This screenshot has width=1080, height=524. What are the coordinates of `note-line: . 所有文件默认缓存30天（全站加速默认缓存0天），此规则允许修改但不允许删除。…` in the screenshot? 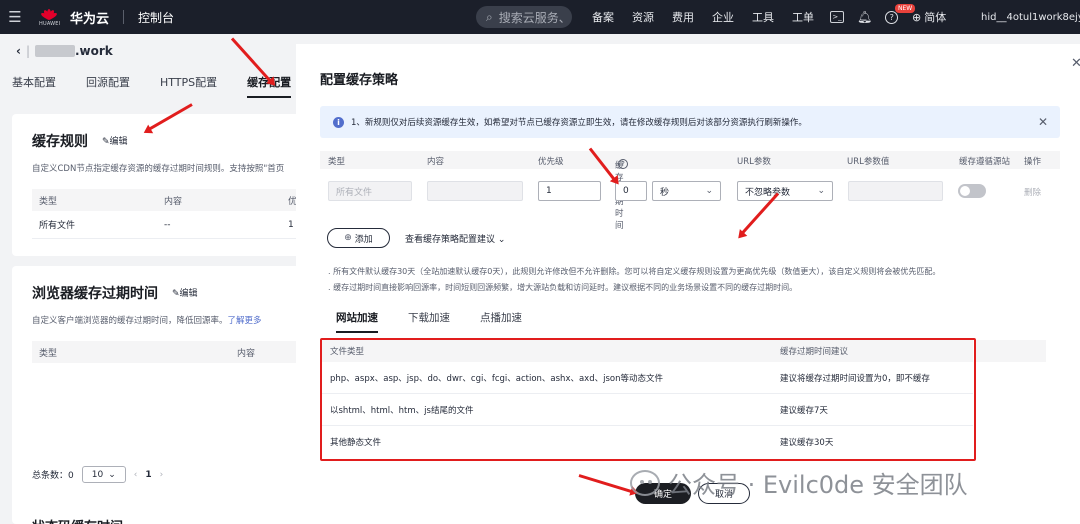 It's located at (634, 271).